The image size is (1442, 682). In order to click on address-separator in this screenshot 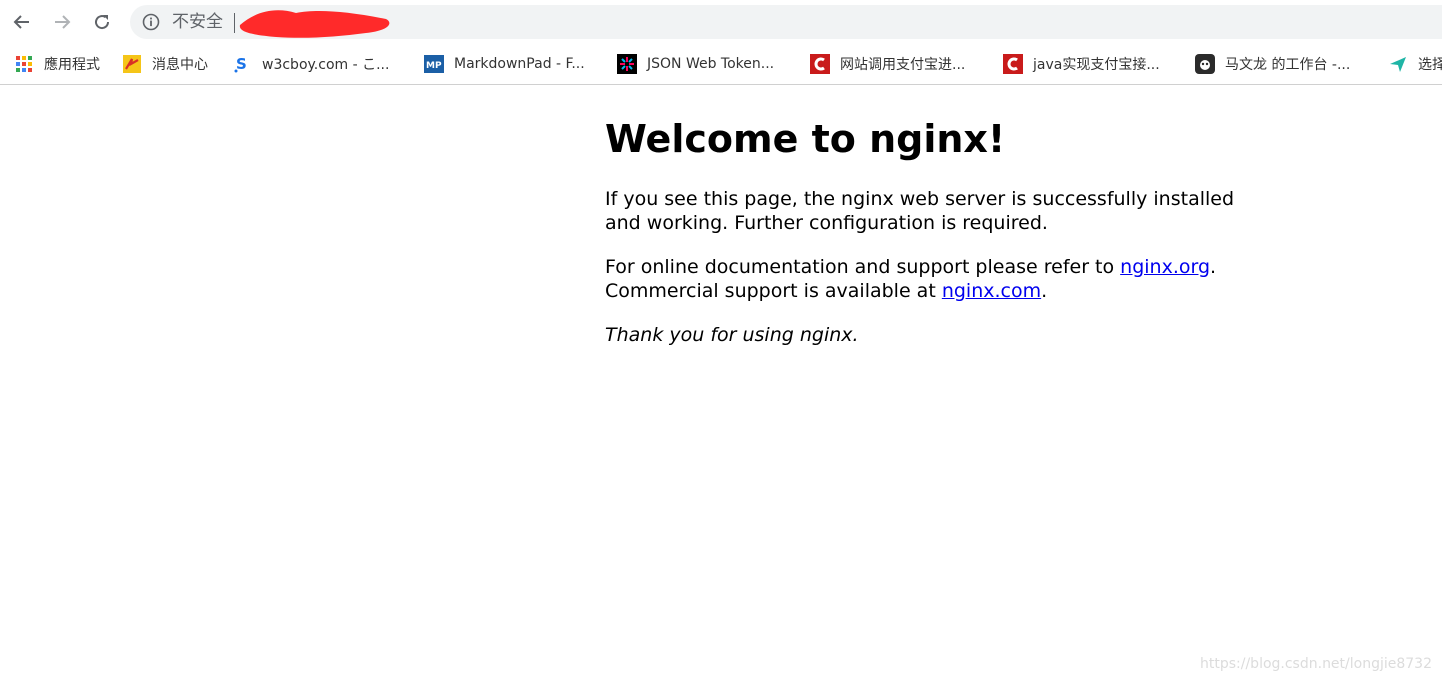, I will do `click(234, 23)`.